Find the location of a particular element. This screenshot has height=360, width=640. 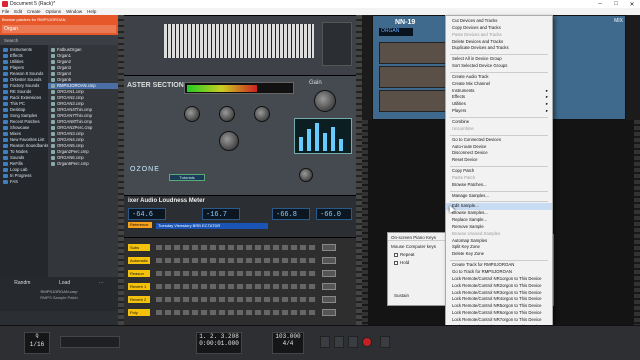

lcd-integrated: -66.8 is located at coordinates (291, 214).